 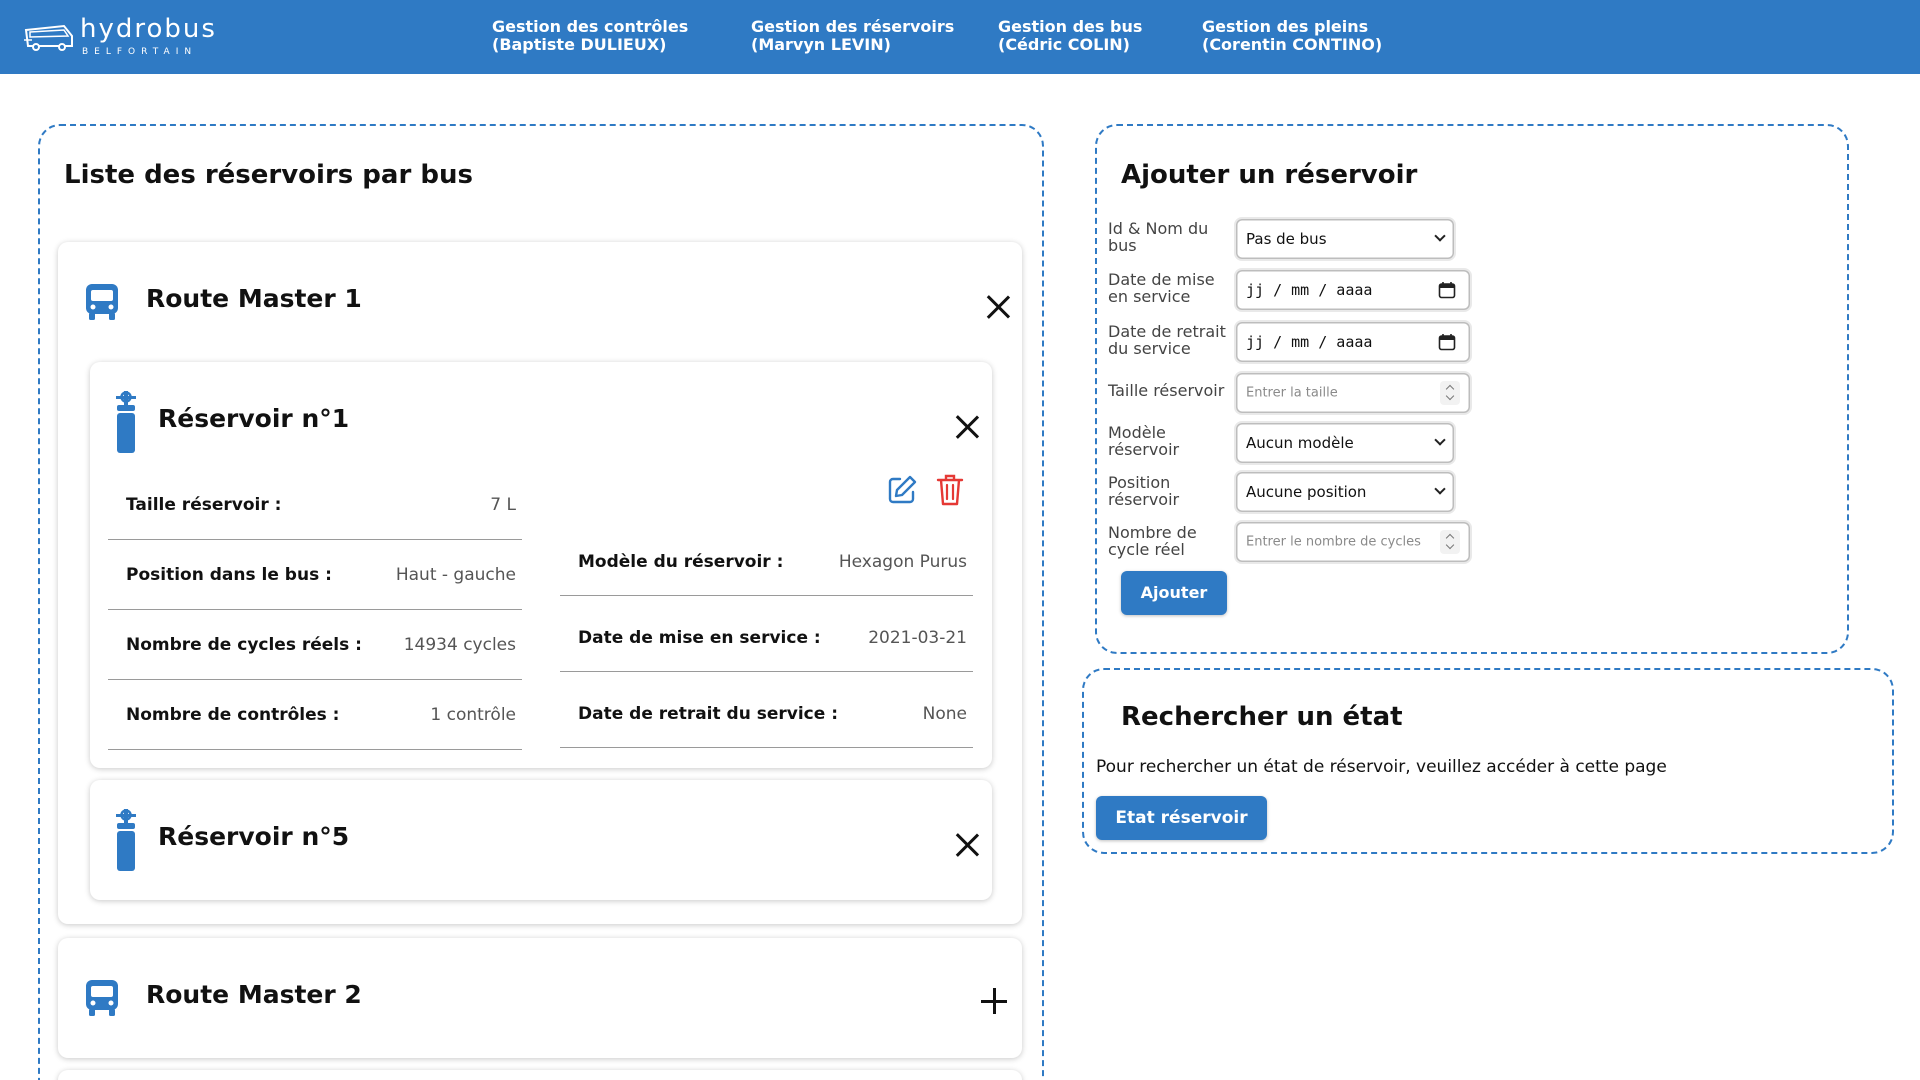 What do you see at coordinates (1070, 26) in the screenshot?
I see `nav-label: Gestion des bus` at bounding box center [1070, 26].